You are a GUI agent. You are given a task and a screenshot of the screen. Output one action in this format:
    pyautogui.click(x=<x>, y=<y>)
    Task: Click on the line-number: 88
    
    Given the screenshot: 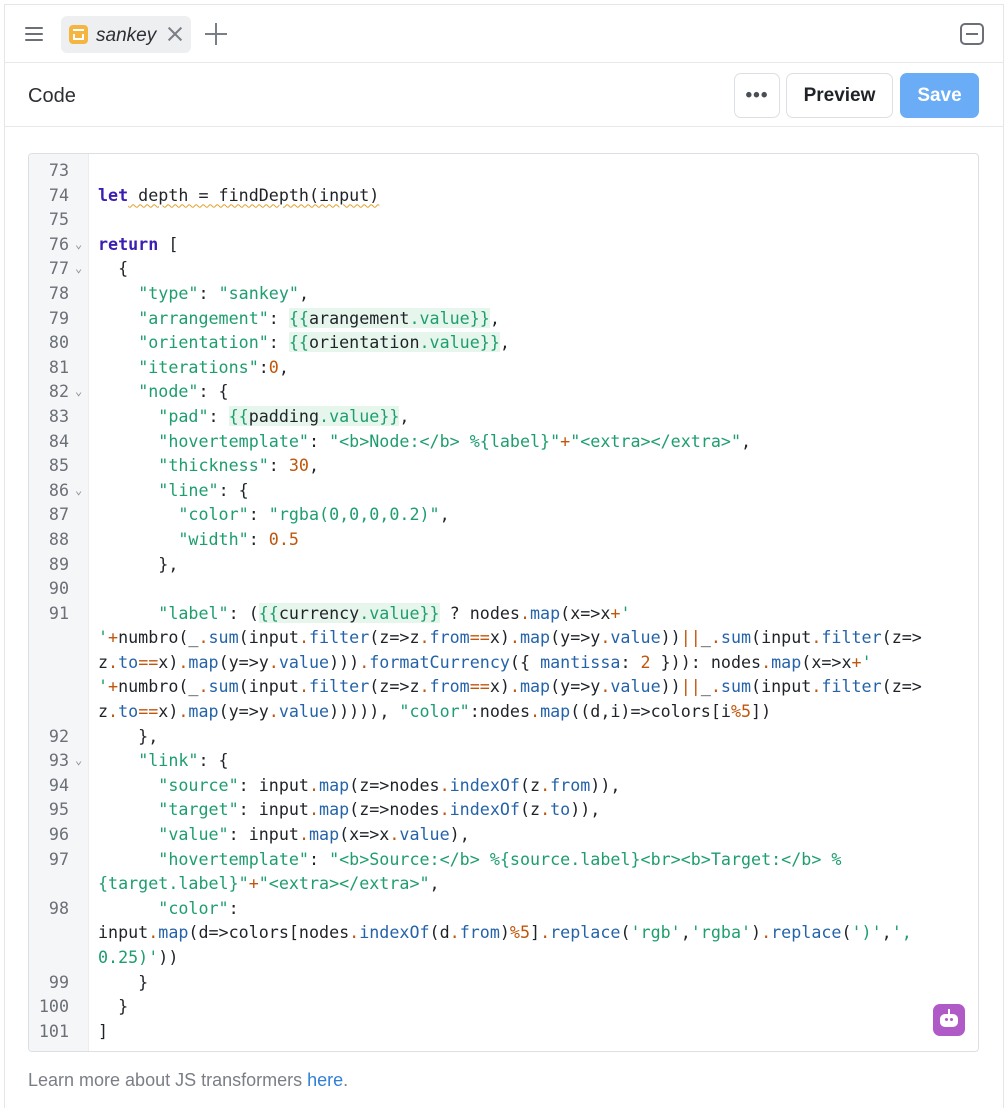 What is the action you would take?
    pyautogui.click(x=58, y=538)
    